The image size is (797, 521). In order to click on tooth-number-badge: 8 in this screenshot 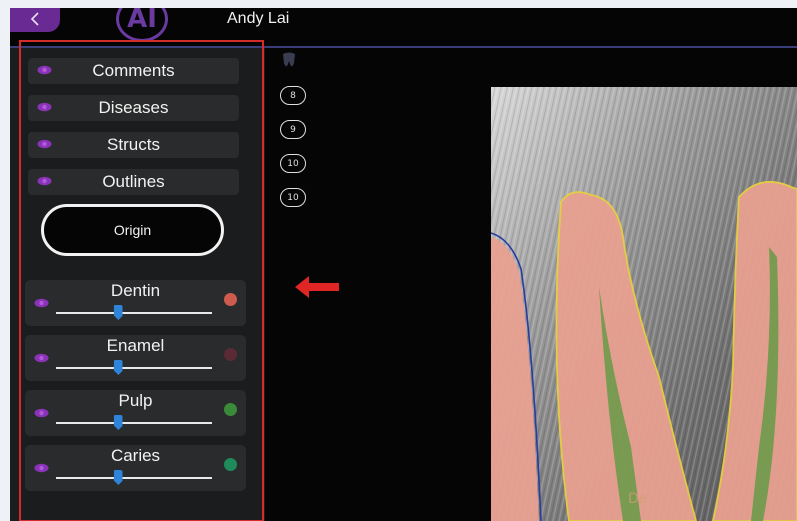, I will do `click(293, 95)`.